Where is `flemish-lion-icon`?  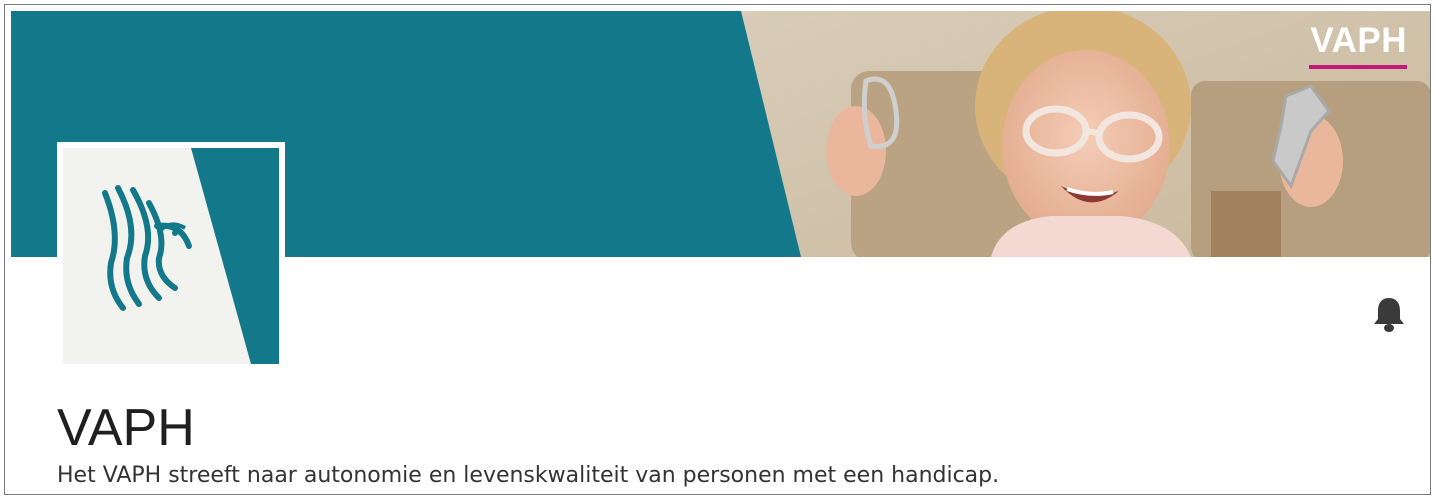
flemish-lion-icon is located at coordinates (171, 256).